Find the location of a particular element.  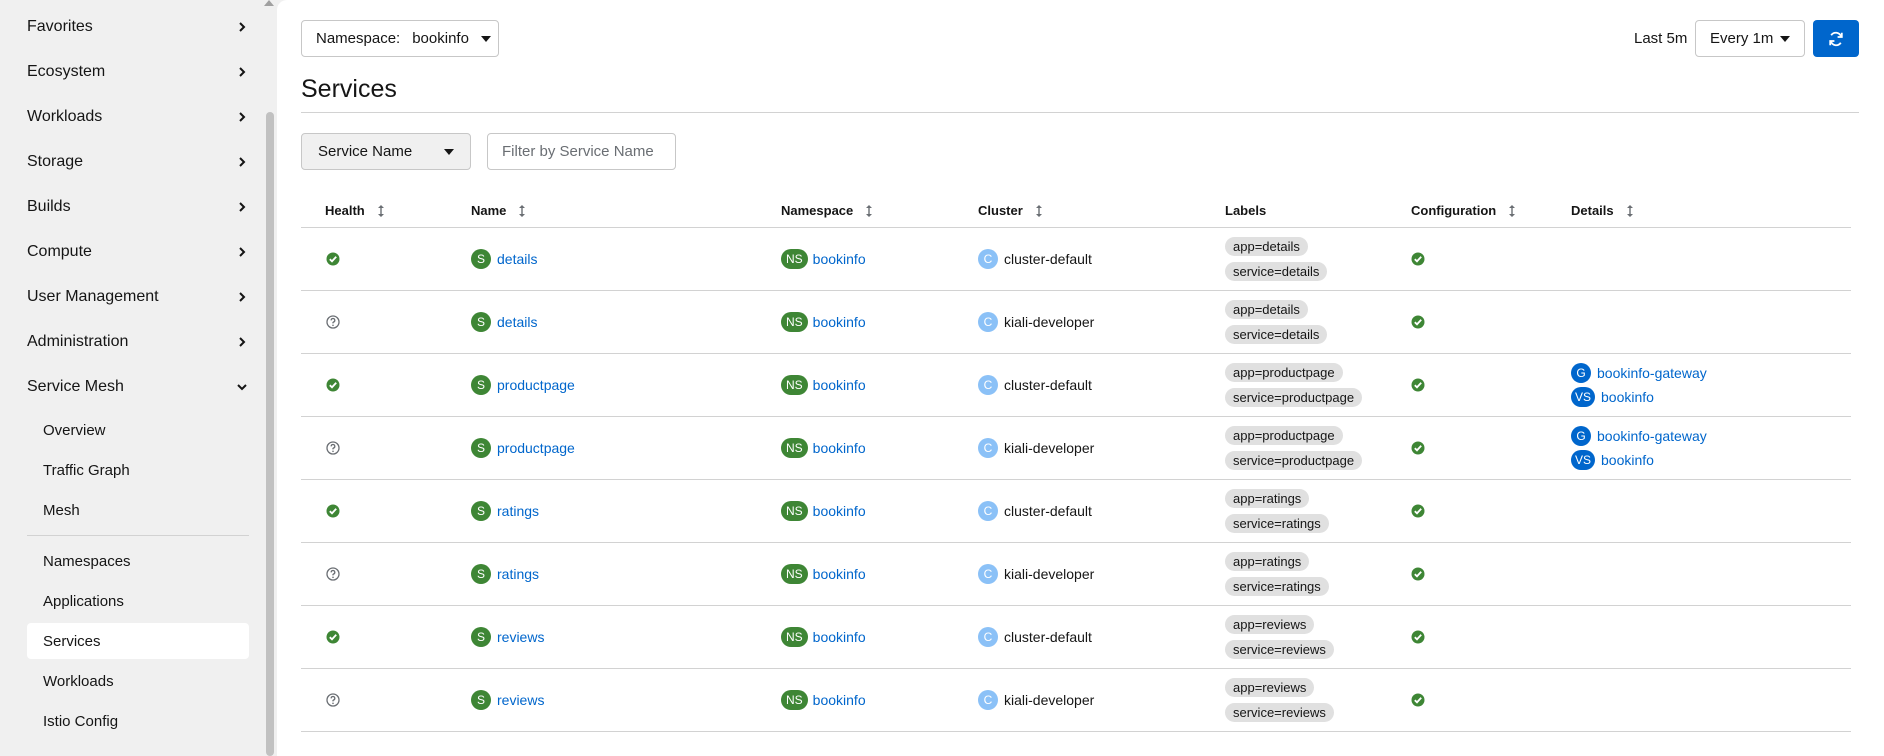

sidebar-subitem-namespaces: Namespaces is located at coordinates (138, 561).